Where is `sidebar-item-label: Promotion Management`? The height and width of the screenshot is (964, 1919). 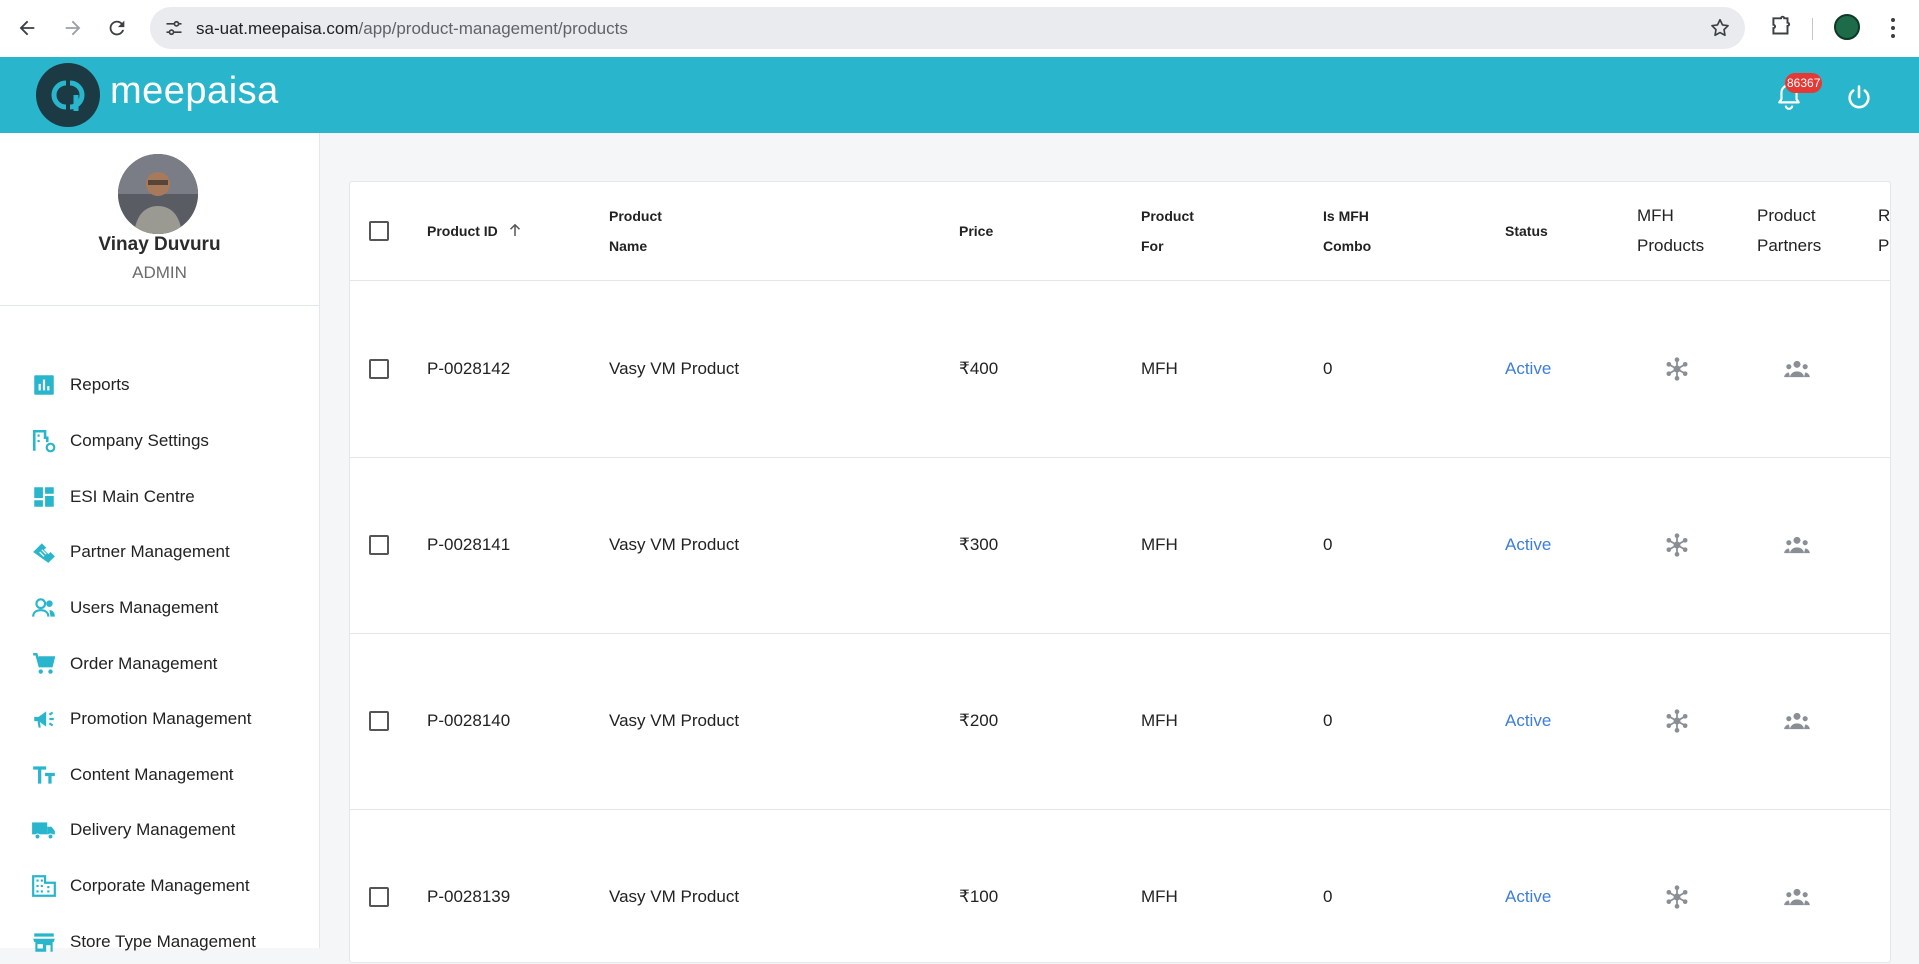
sidebar-item-label: Promotion Management is located at coordinates (161, 718).